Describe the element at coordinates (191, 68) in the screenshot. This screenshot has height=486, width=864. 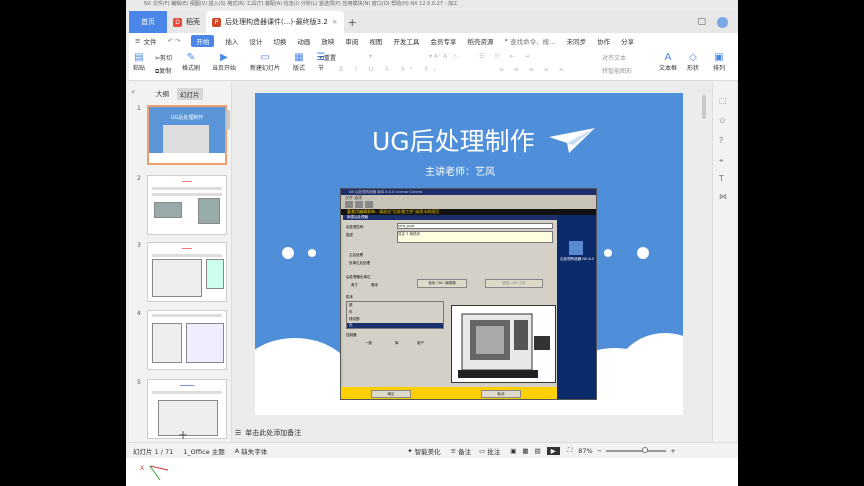
I see `format-painter-label: 格式刷` at that location.